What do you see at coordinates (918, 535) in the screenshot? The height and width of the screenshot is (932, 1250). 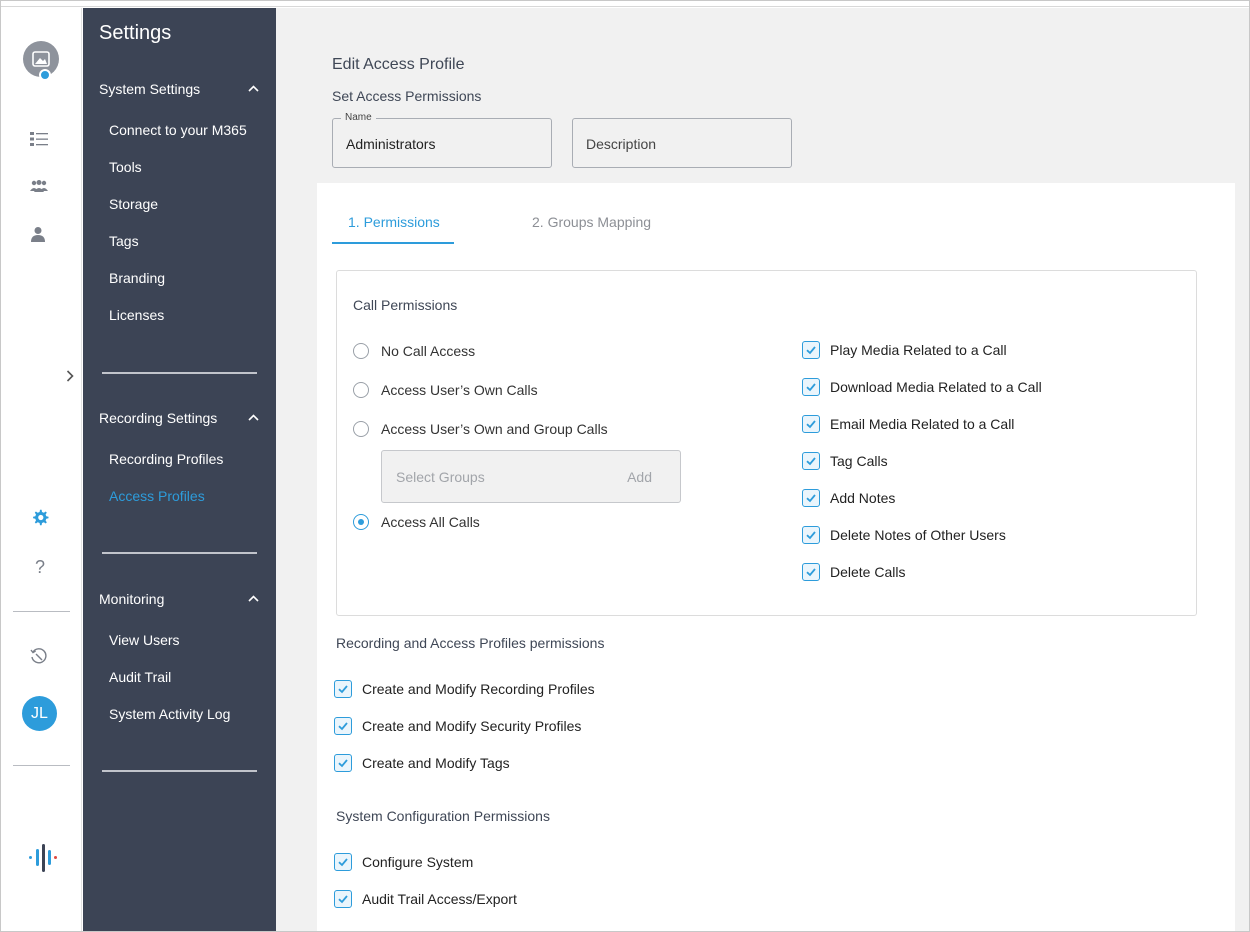 I see `checkbox-label: Delete Notes of Other Users` at bounding box center [918, 535].